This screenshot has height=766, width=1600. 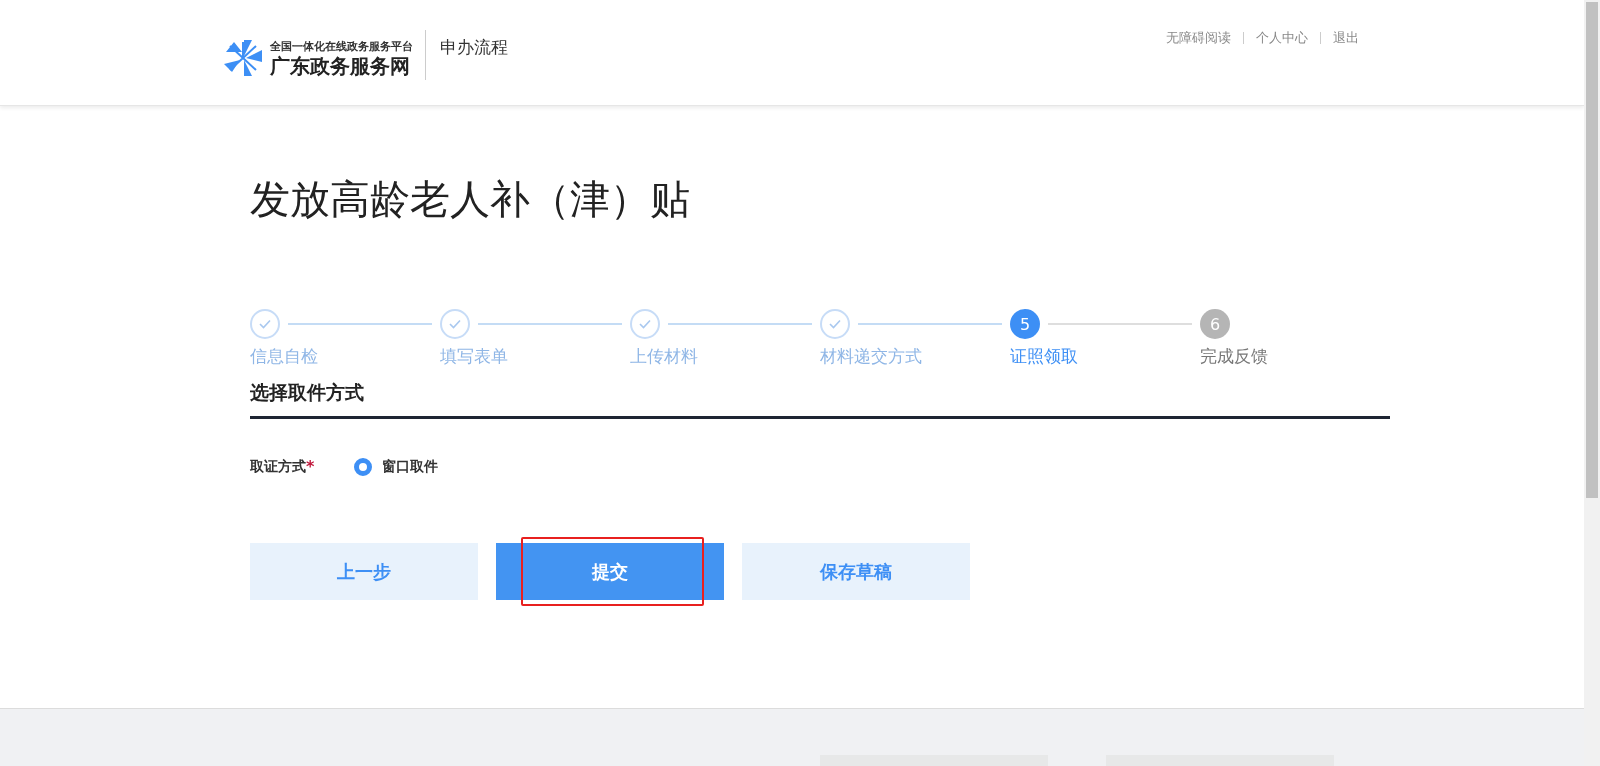 I want to click on pinwheel-logo-icon, so click(x=243, y=58).